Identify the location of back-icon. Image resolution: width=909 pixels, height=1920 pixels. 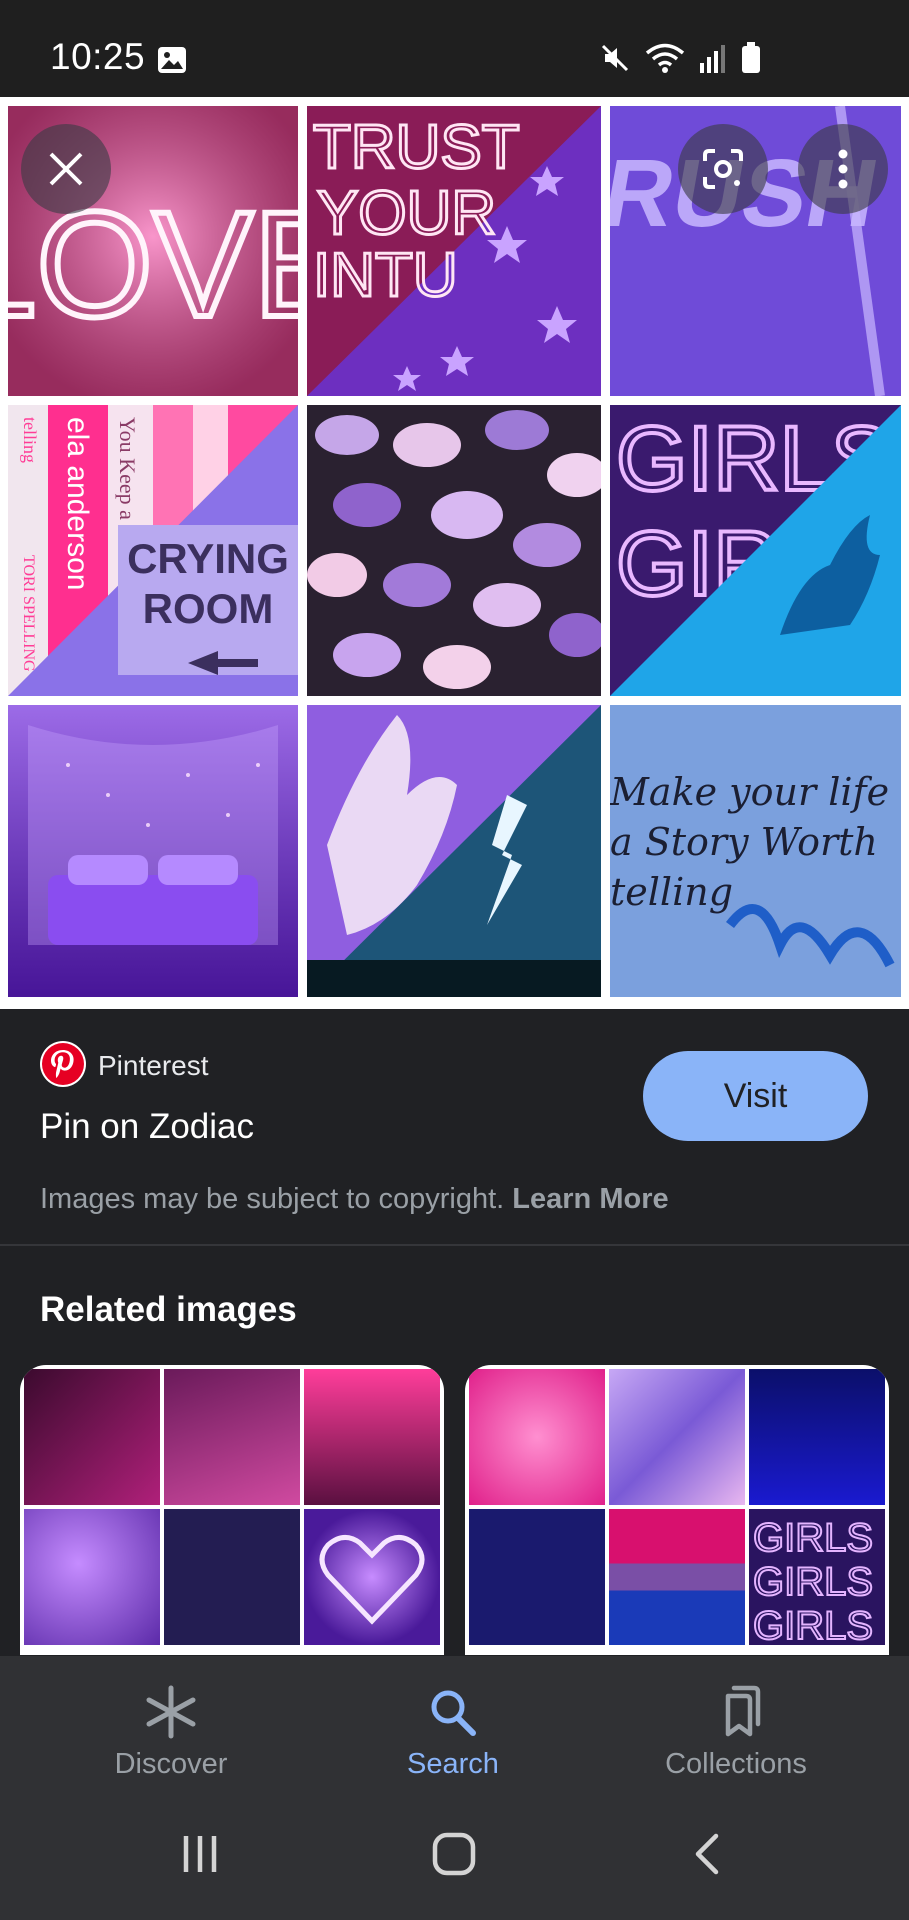
(707, 1854).